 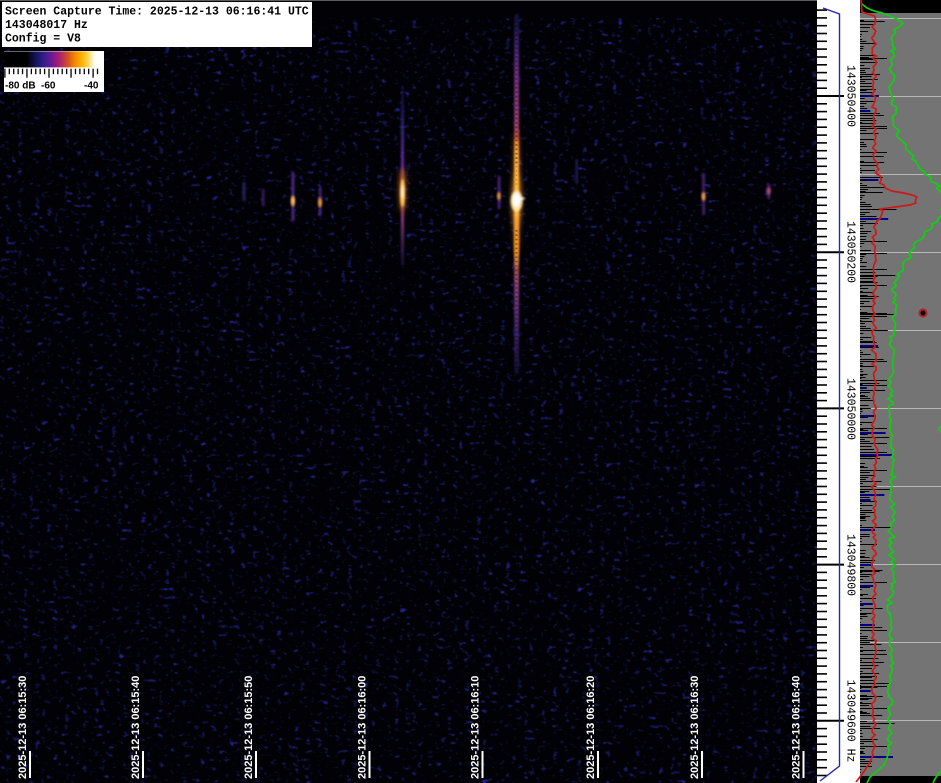 What do you see at coordinates (91, 86) in the screenshot?
I see `svg-text: -40` at bounding box center [91, 86].